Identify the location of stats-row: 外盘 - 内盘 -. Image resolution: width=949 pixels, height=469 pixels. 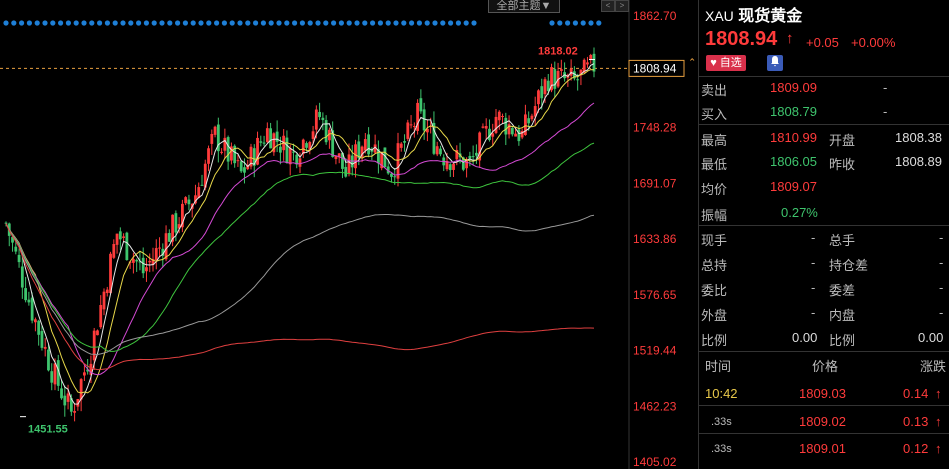
(822, 314).